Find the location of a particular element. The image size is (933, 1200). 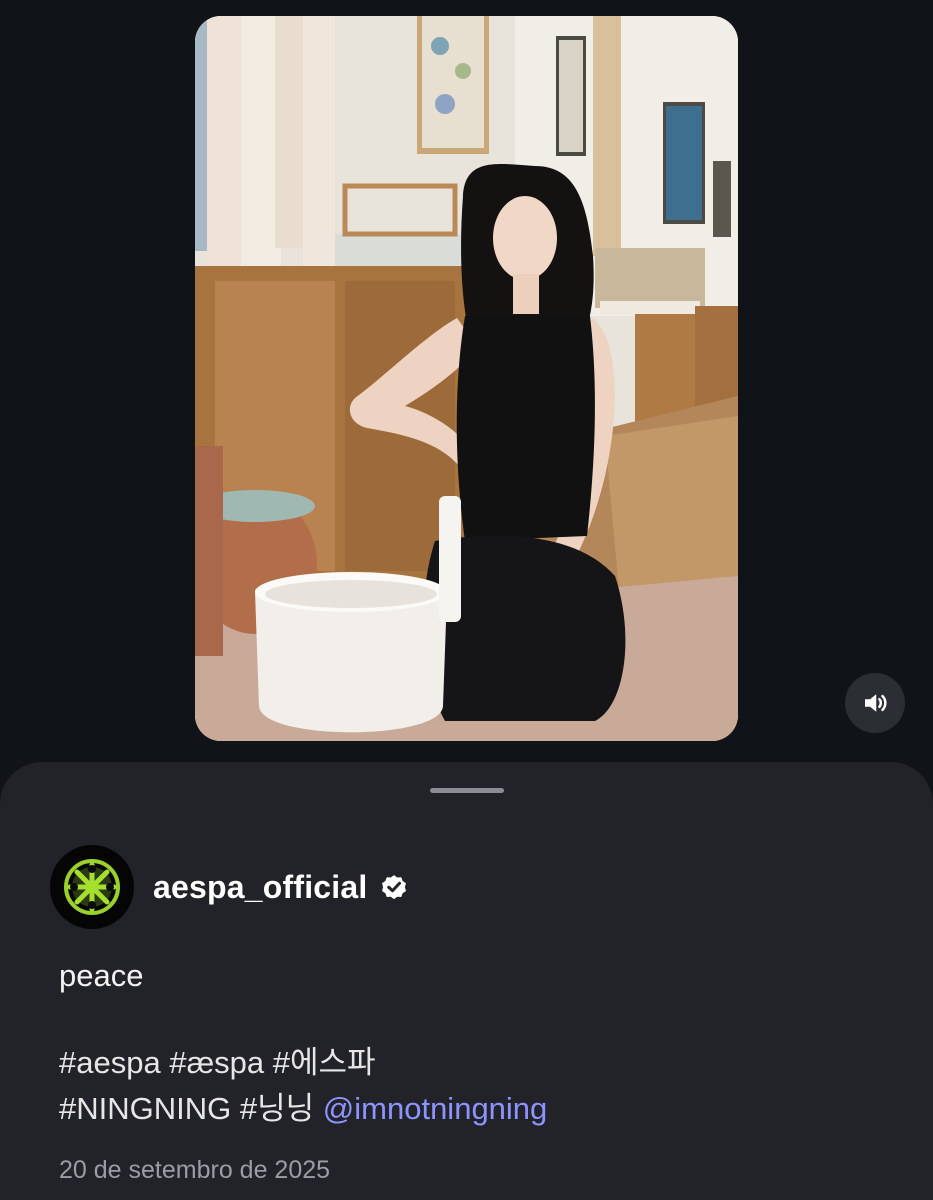

hashtag-line: #NINGNING #닝닝 @imnotningning is located at coordinates (303, 1109).